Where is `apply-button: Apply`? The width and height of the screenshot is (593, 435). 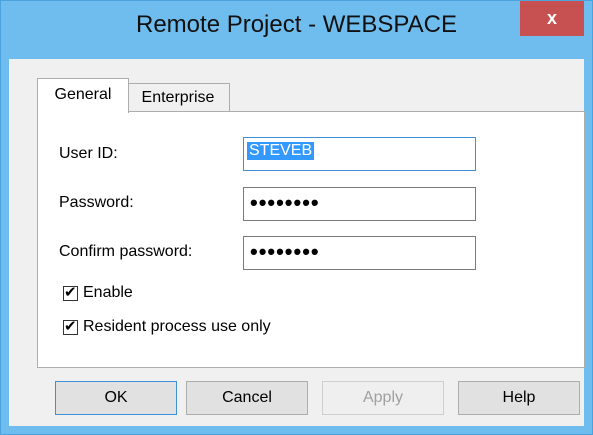 apply-button: Apply is located at coordinates (383, 398).